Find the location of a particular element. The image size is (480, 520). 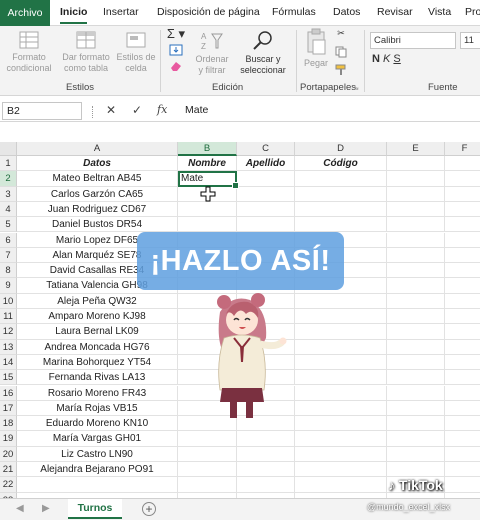

cell-e15 is located at coordinates (416, 378).